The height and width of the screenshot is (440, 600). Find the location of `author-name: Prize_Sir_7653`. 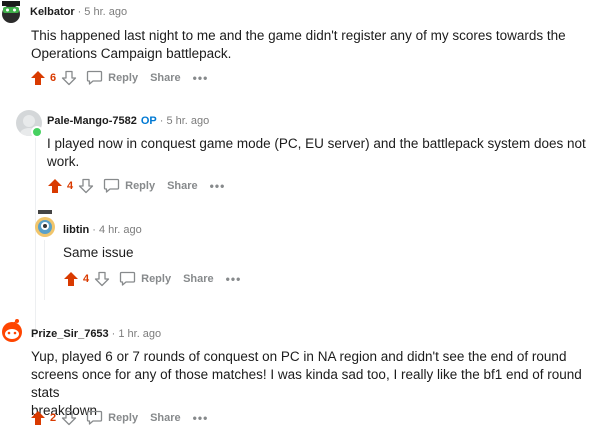

author-name: Prize_Sir_7653 is located at coordinates (70, 334).